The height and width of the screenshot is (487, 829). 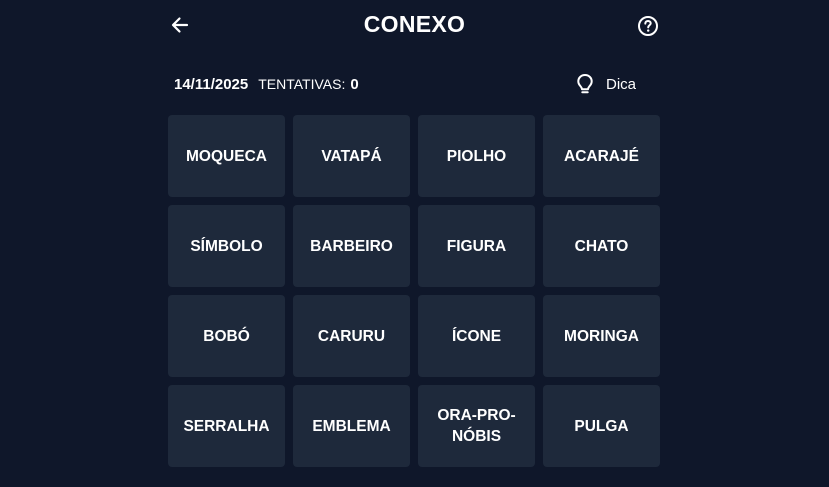 I want to click on word-tile: FIGURA, so click(x=476, y=246).